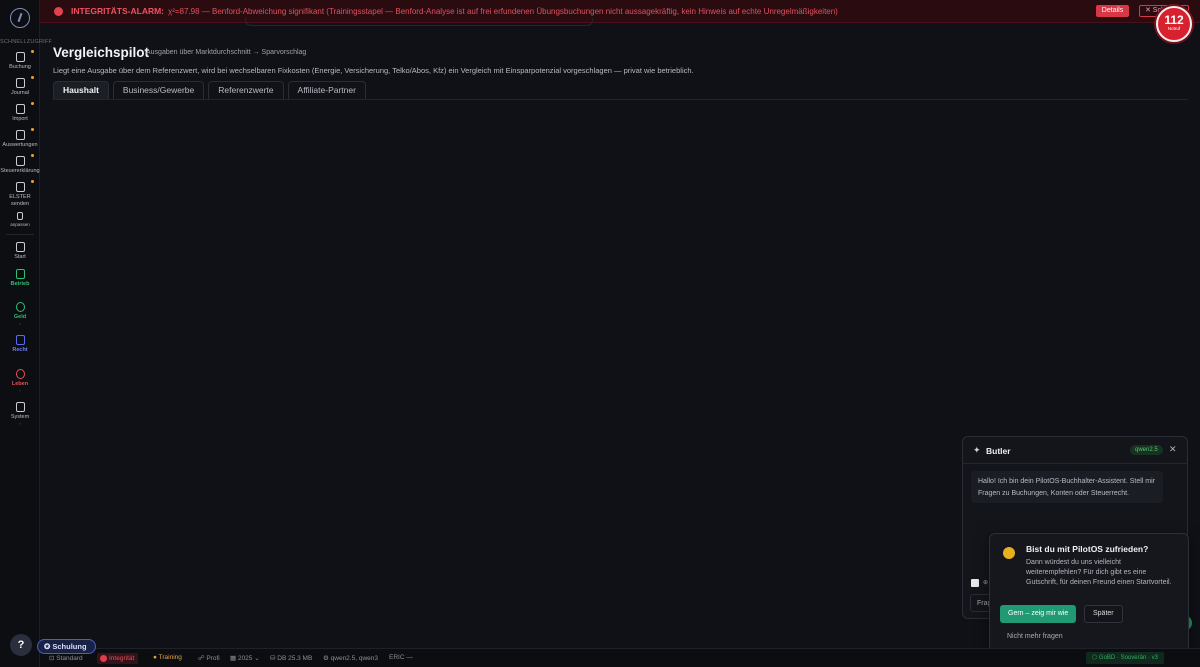  Describe the element at coordinates (66, 646) in the screenshot. I see `schulung-button: ✪ Schulung` at that location.